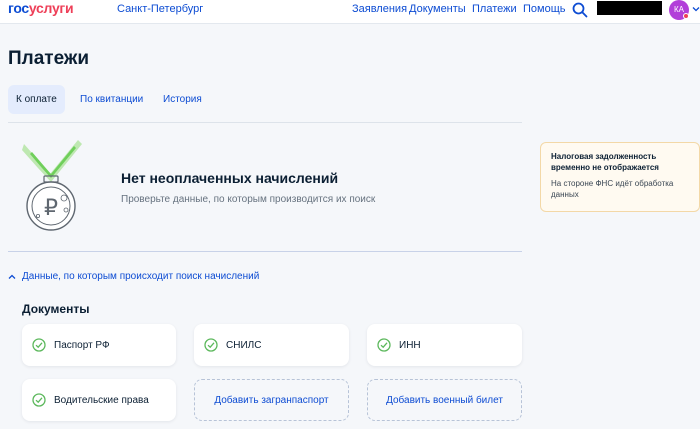  Describe the element at coordinates (437, 9) in the screenshot. I see `nav-item-documents: Документы` at that location.